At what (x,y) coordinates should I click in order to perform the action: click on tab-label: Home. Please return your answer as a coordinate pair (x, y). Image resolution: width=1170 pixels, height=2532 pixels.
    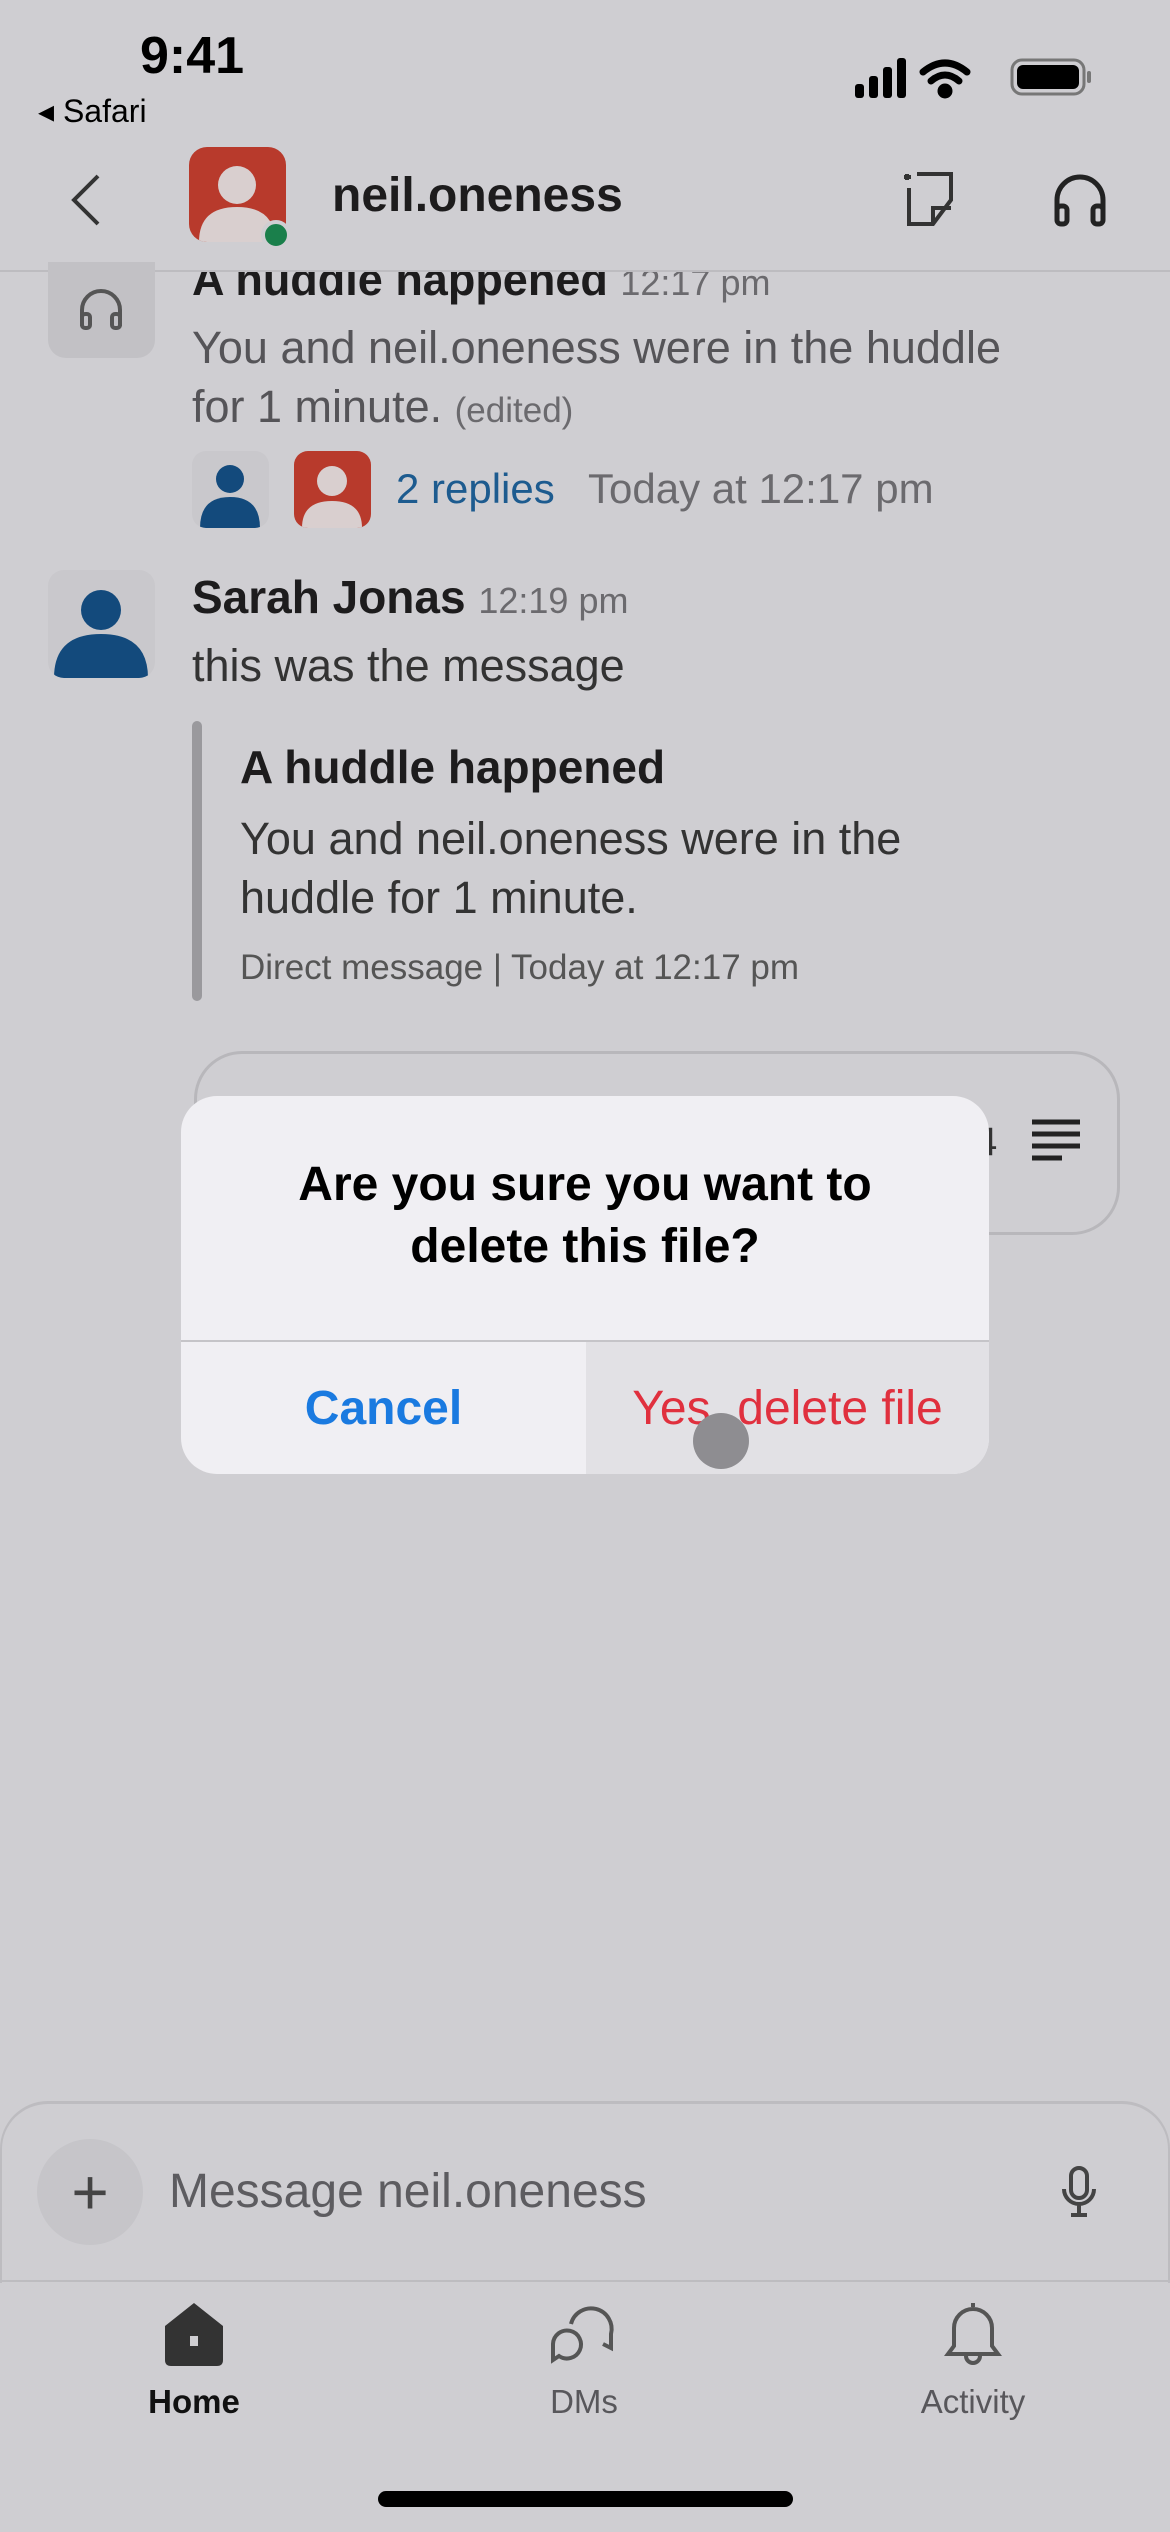
    Looking at the image, I should click on (194, 2401).